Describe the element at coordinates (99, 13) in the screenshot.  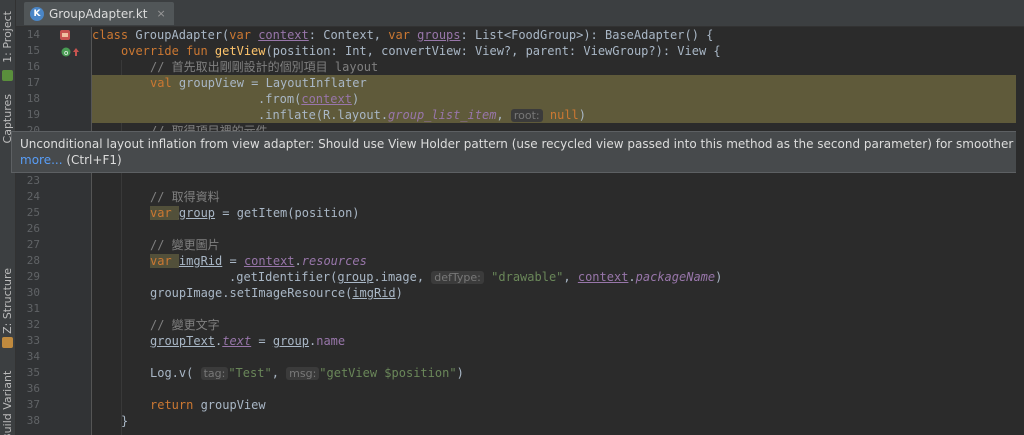
I see `editor-tab-groupadapter: K GroupAdapter.kt ×` at that location.